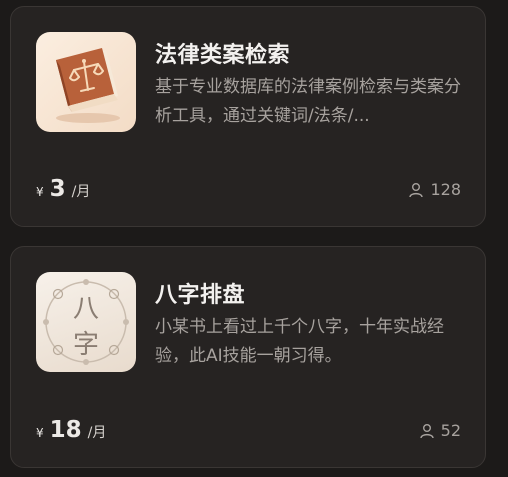  I want to click on price-amount: 3, so click(57, 189).